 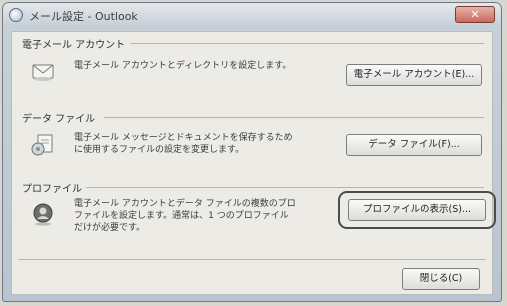 What do you see at coordinates (159, 150) in the screenshot?
I see `data-files-description-line-2: に使用するファイルの設定を変更します。` at bounding box center [159, 150].